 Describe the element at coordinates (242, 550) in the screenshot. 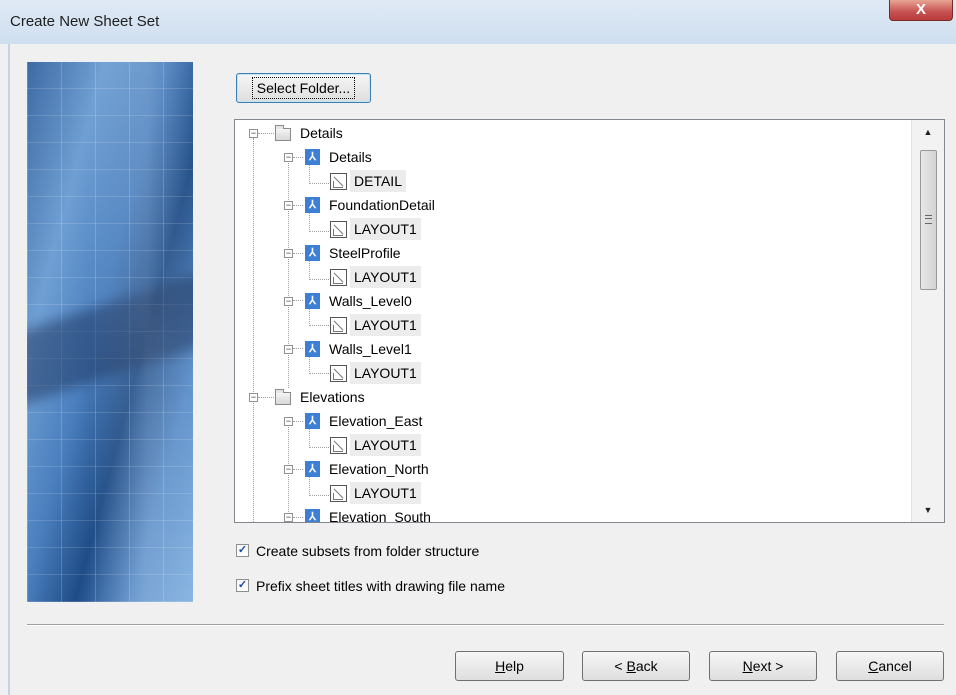

I see `create-subsets-checkbox: ✓` at that location.